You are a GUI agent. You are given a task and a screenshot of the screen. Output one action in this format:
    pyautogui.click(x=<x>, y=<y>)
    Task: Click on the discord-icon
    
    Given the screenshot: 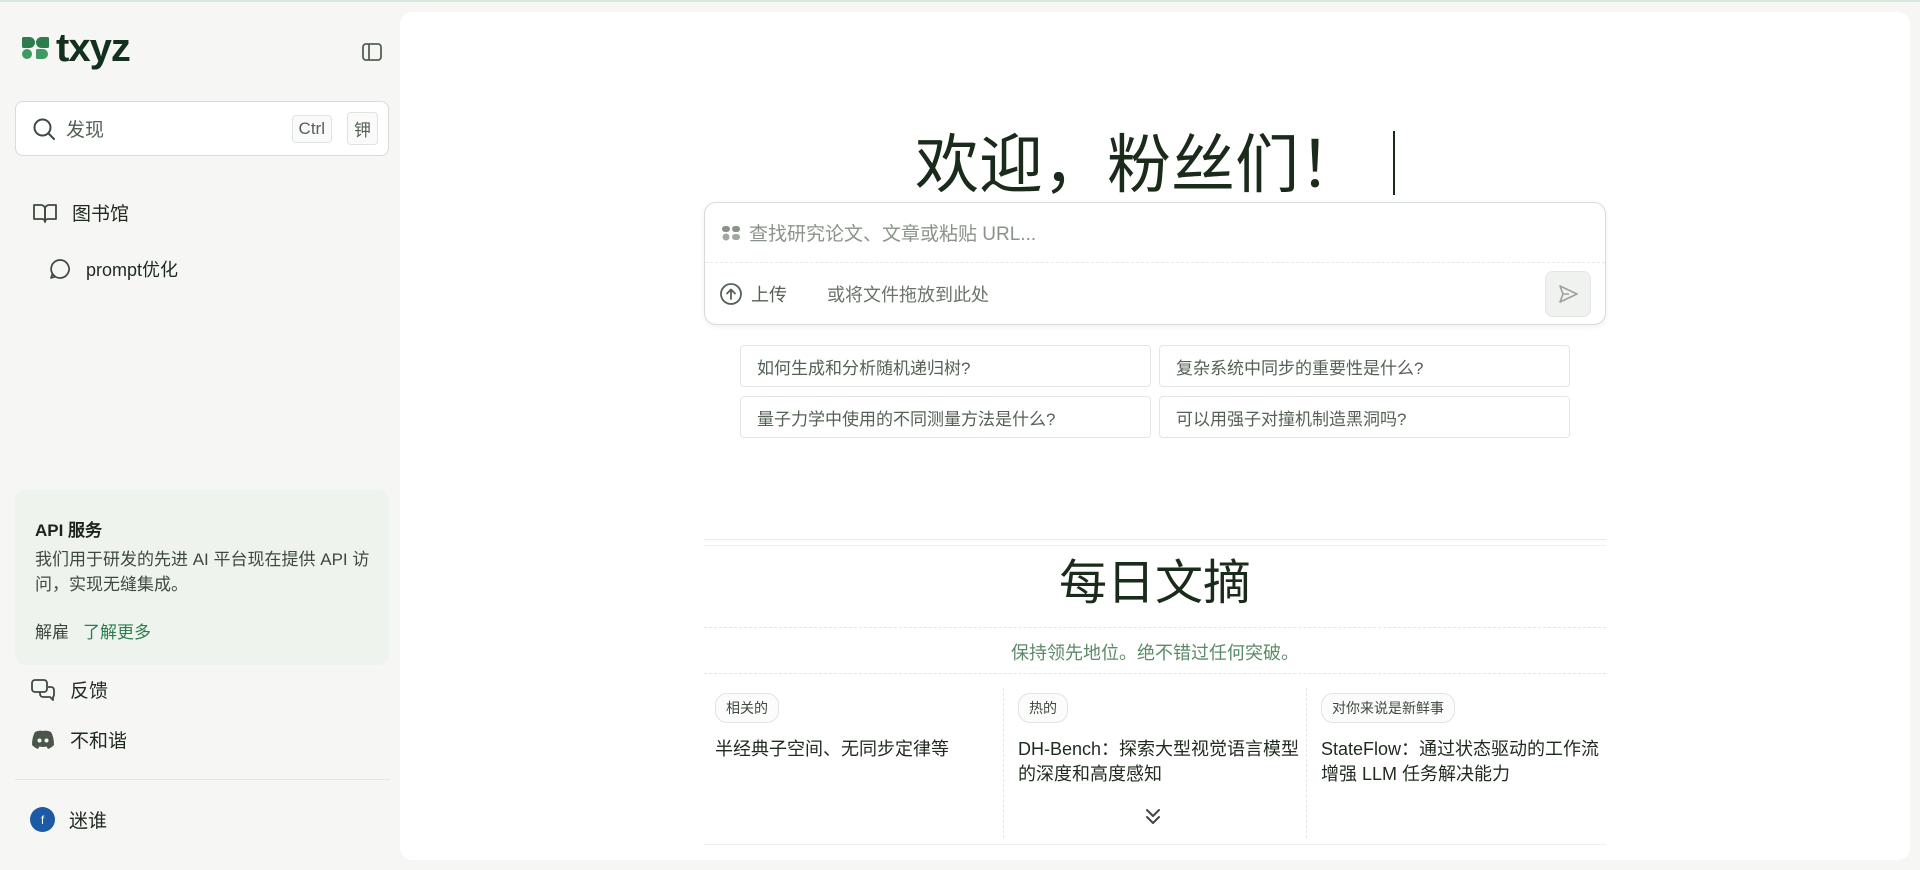 What is the action you would take?
    pyautogui.click(x=43, y=739)
    